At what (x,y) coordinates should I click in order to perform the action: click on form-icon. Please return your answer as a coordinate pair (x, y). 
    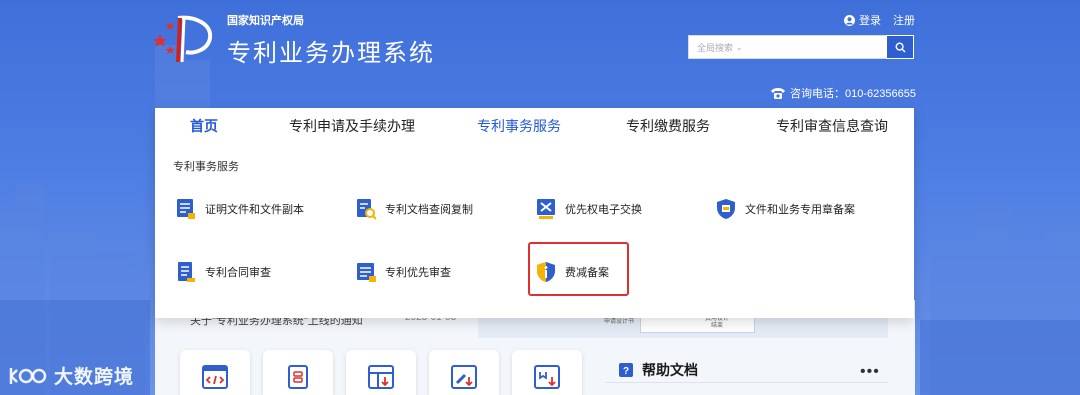
    Looking at the image, I should click on (298, 377).